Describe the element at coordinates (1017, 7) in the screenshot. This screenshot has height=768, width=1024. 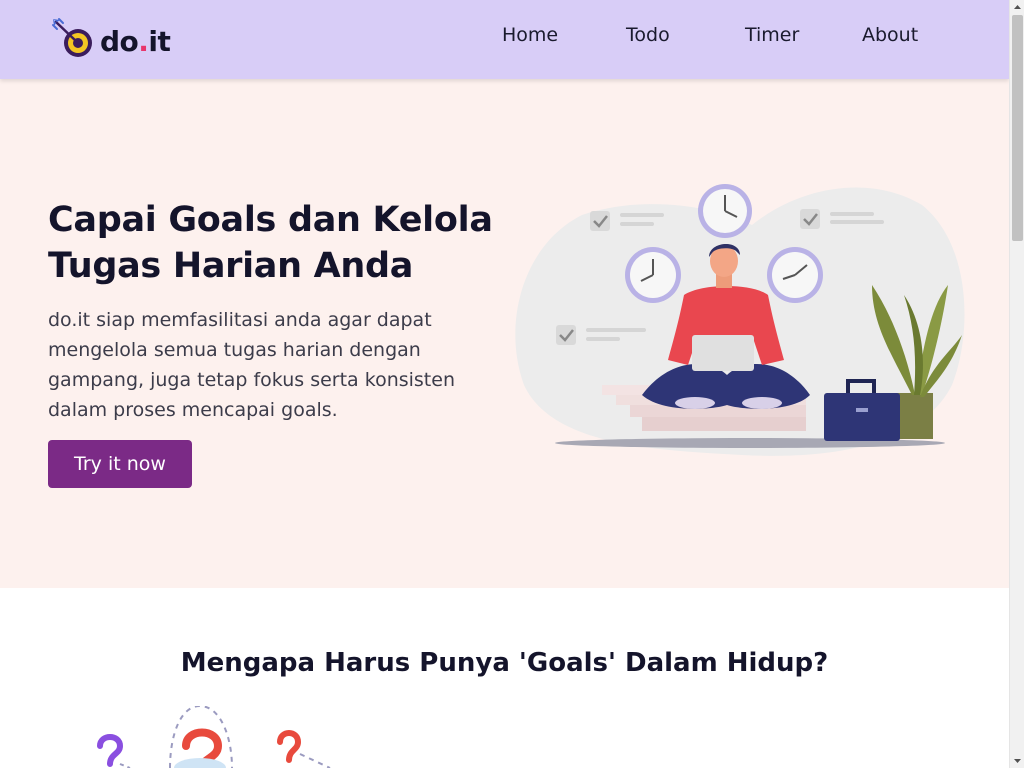
I see `scroll-up-arrow-icon` at that location.